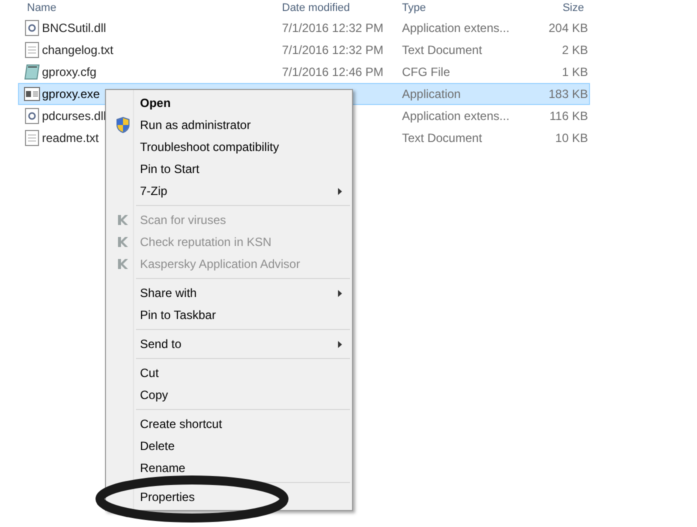 The image size is (697, 527). Describe the element at coordinates (426, 72) in the screenshot. I see `file-type: CFG File` at that location.